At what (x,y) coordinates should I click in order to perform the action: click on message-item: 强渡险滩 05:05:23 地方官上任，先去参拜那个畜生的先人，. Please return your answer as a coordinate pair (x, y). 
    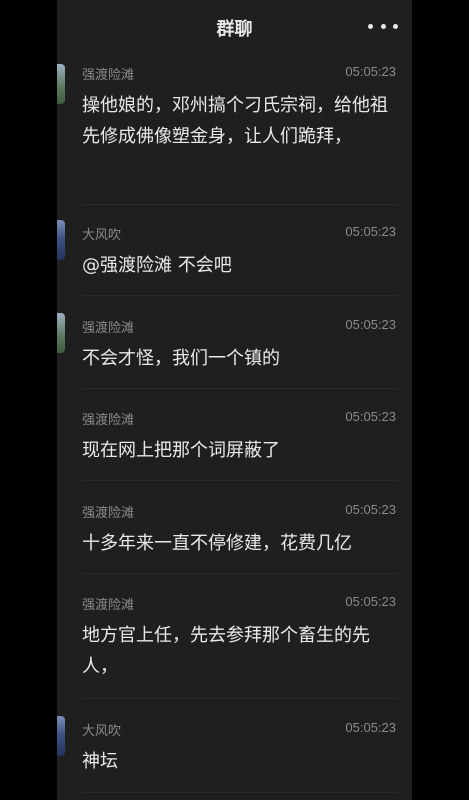
    Looking at the image, I should click on (234, 642).